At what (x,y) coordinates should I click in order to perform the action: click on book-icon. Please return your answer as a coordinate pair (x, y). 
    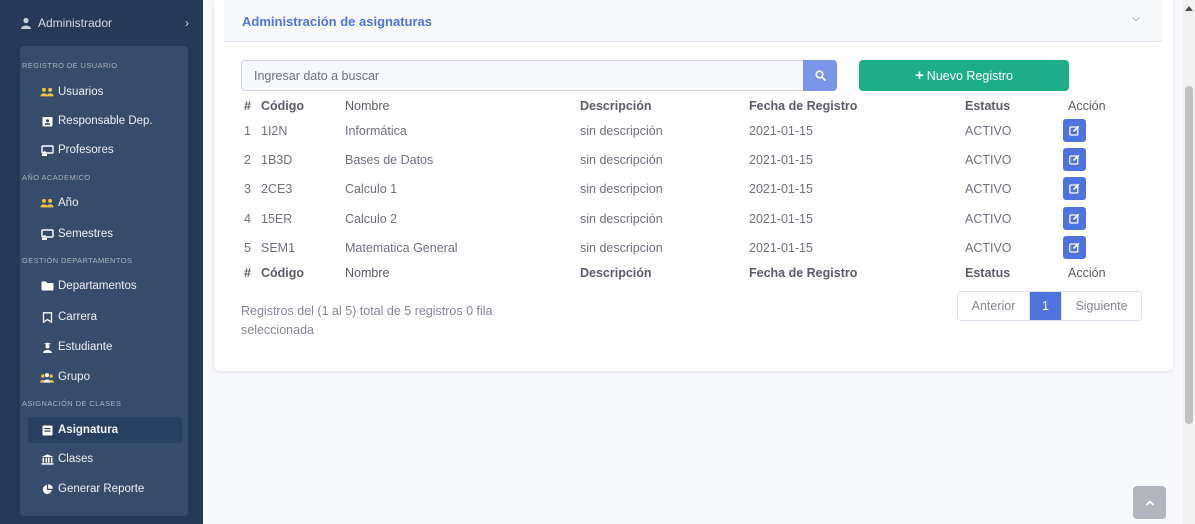
    Looking at the image, I should click on (47, 430).